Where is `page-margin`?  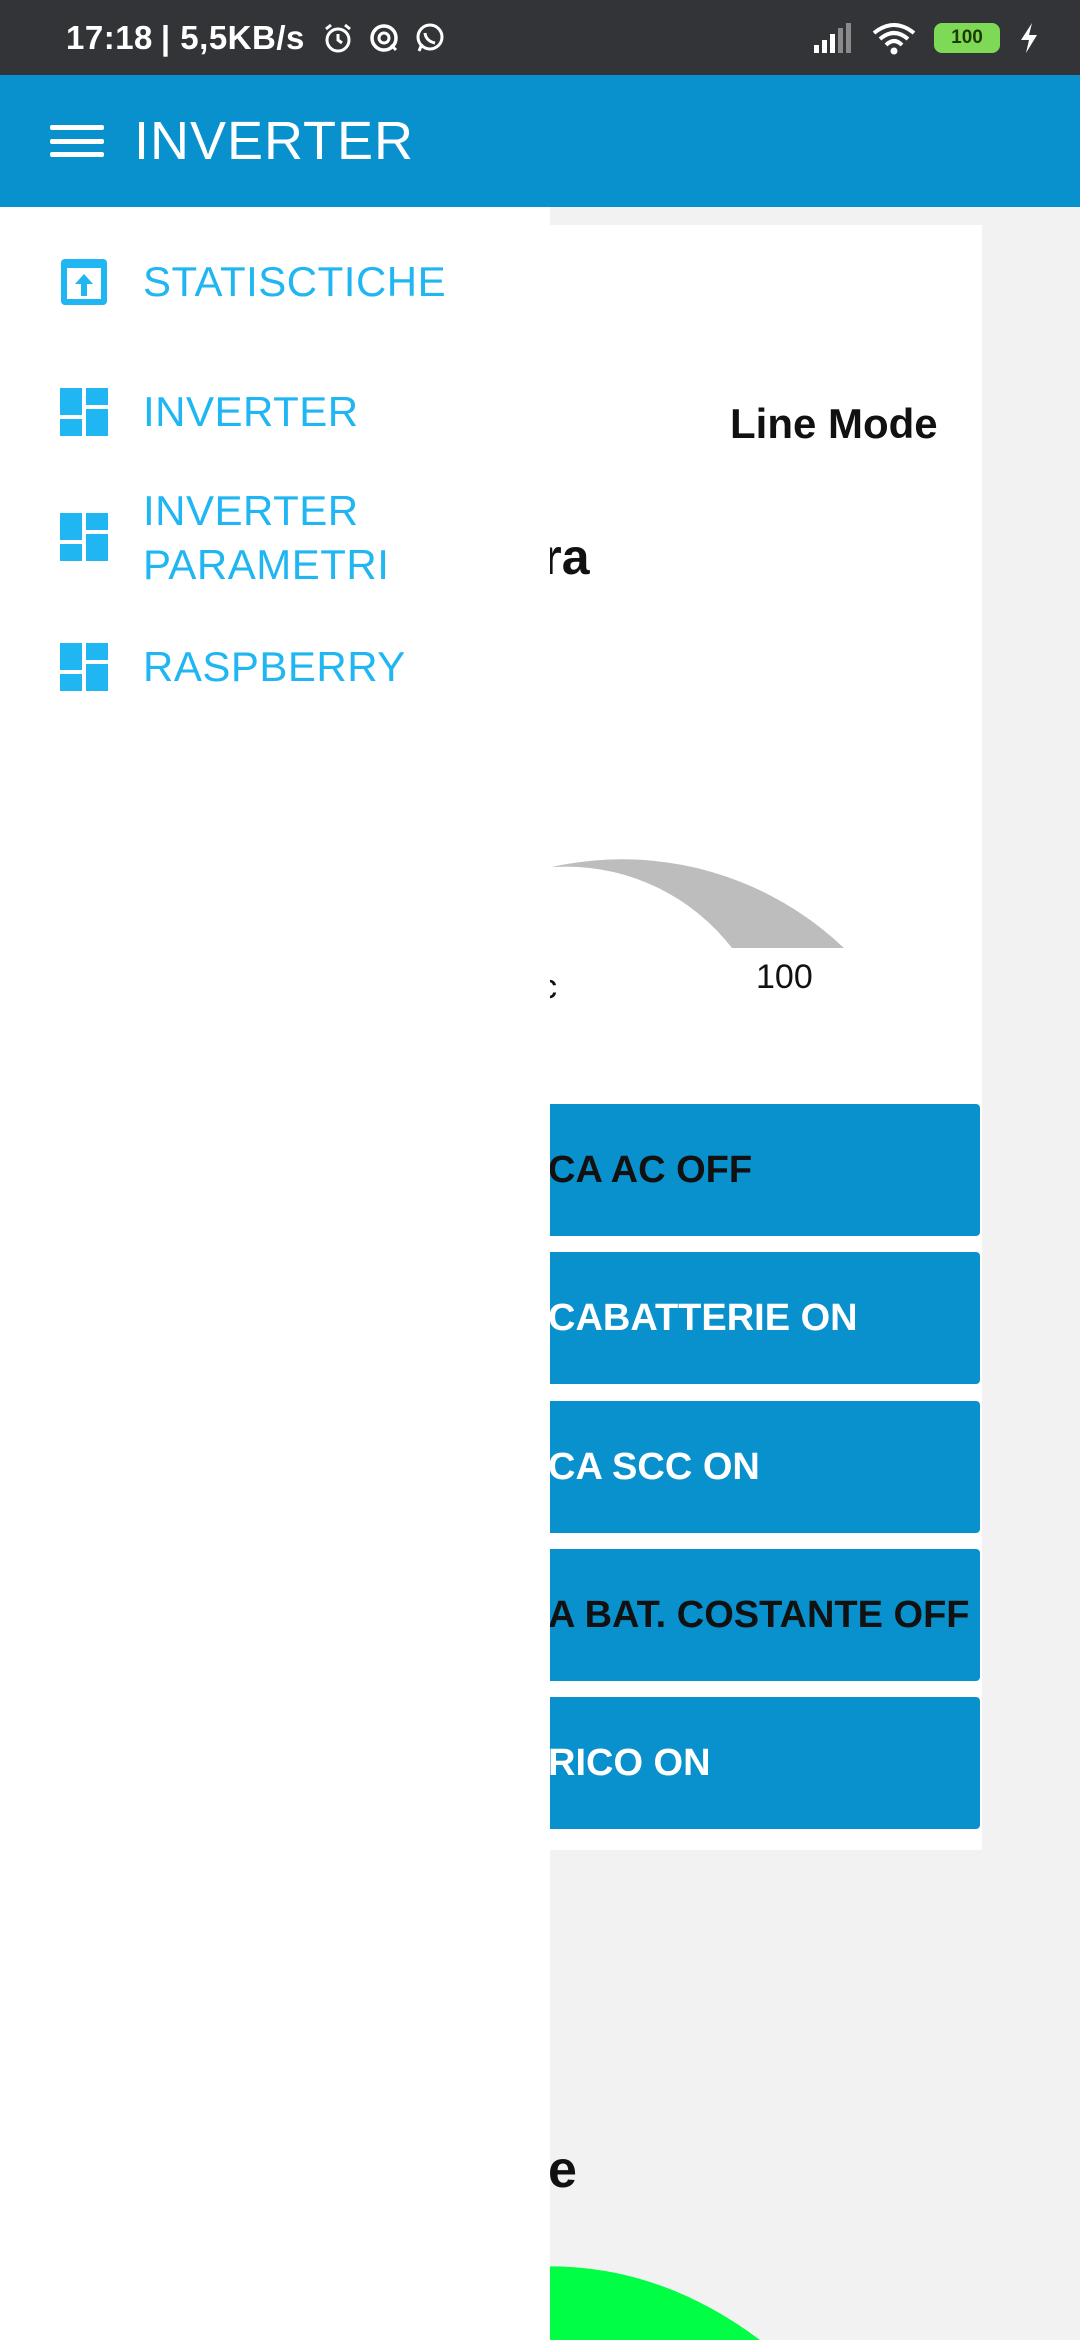 page-margin is located at coordinates (1031, 1273).